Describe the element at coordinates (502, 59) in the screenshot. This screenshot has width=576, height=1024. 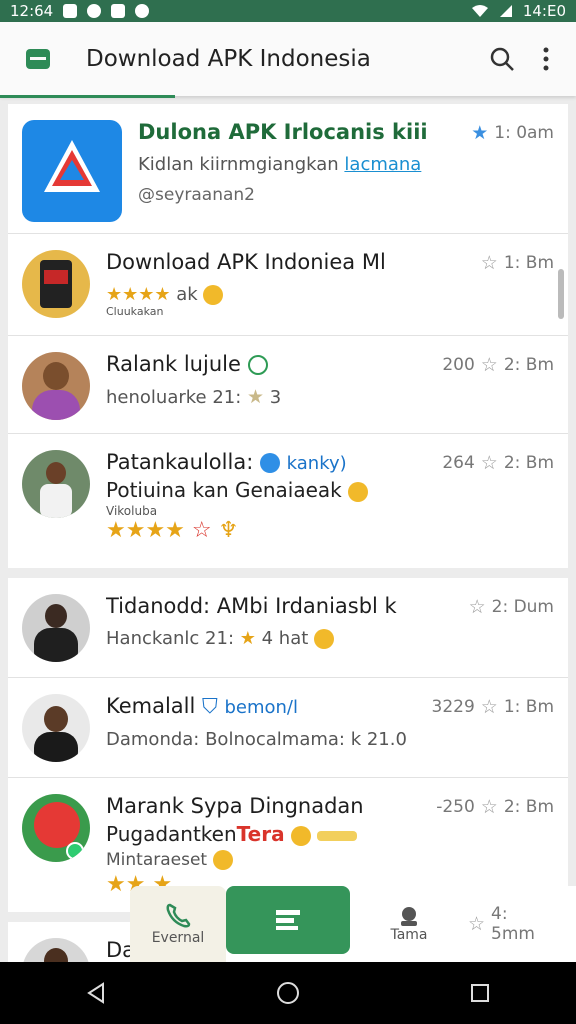
I see `search-button` at that location.